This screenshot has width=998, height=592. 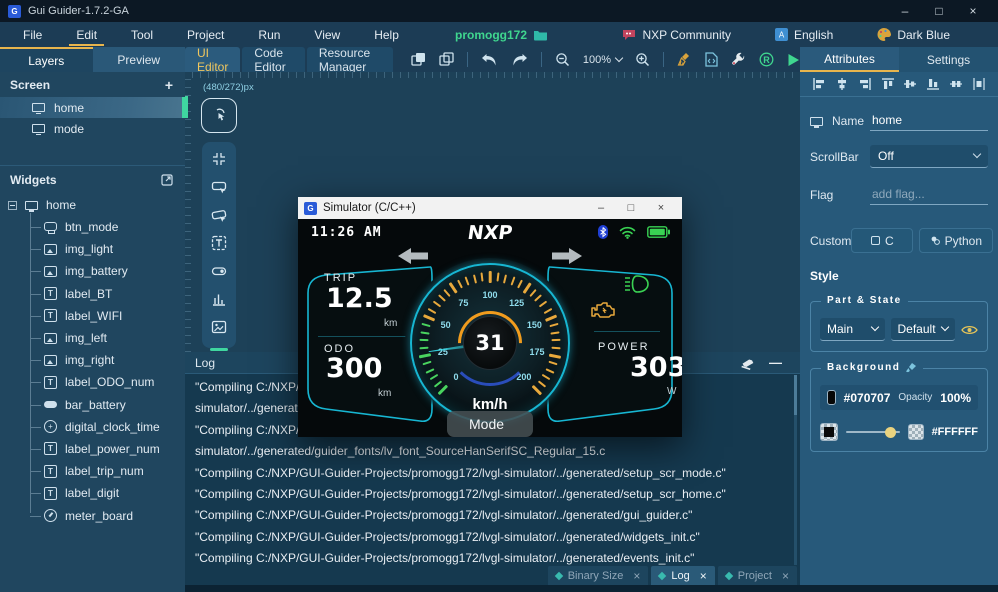 What do you see at coordinates (603, 232) in the screenshot?
I see `bluetooth-icon` at bounding box center [603, 232].